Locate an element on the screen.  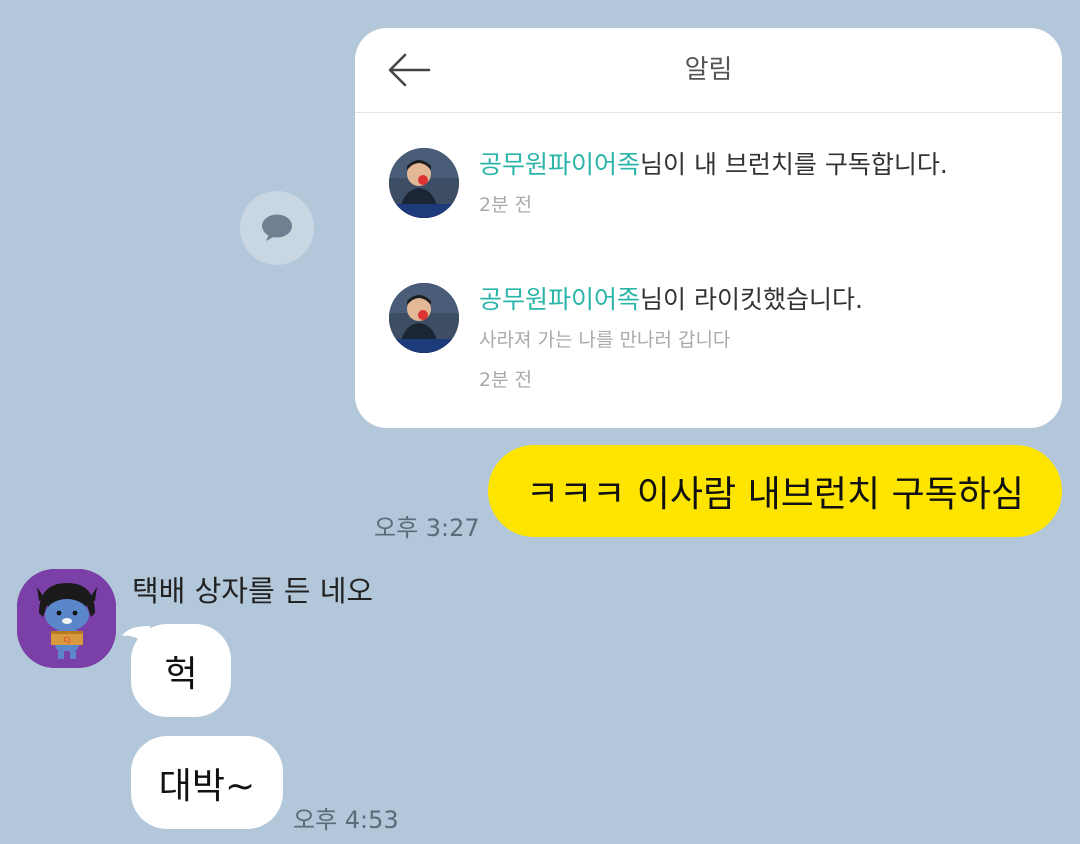
post-title: 사라져 가는 나를 만나러 갑니다 is located at coordinates (604, 340).